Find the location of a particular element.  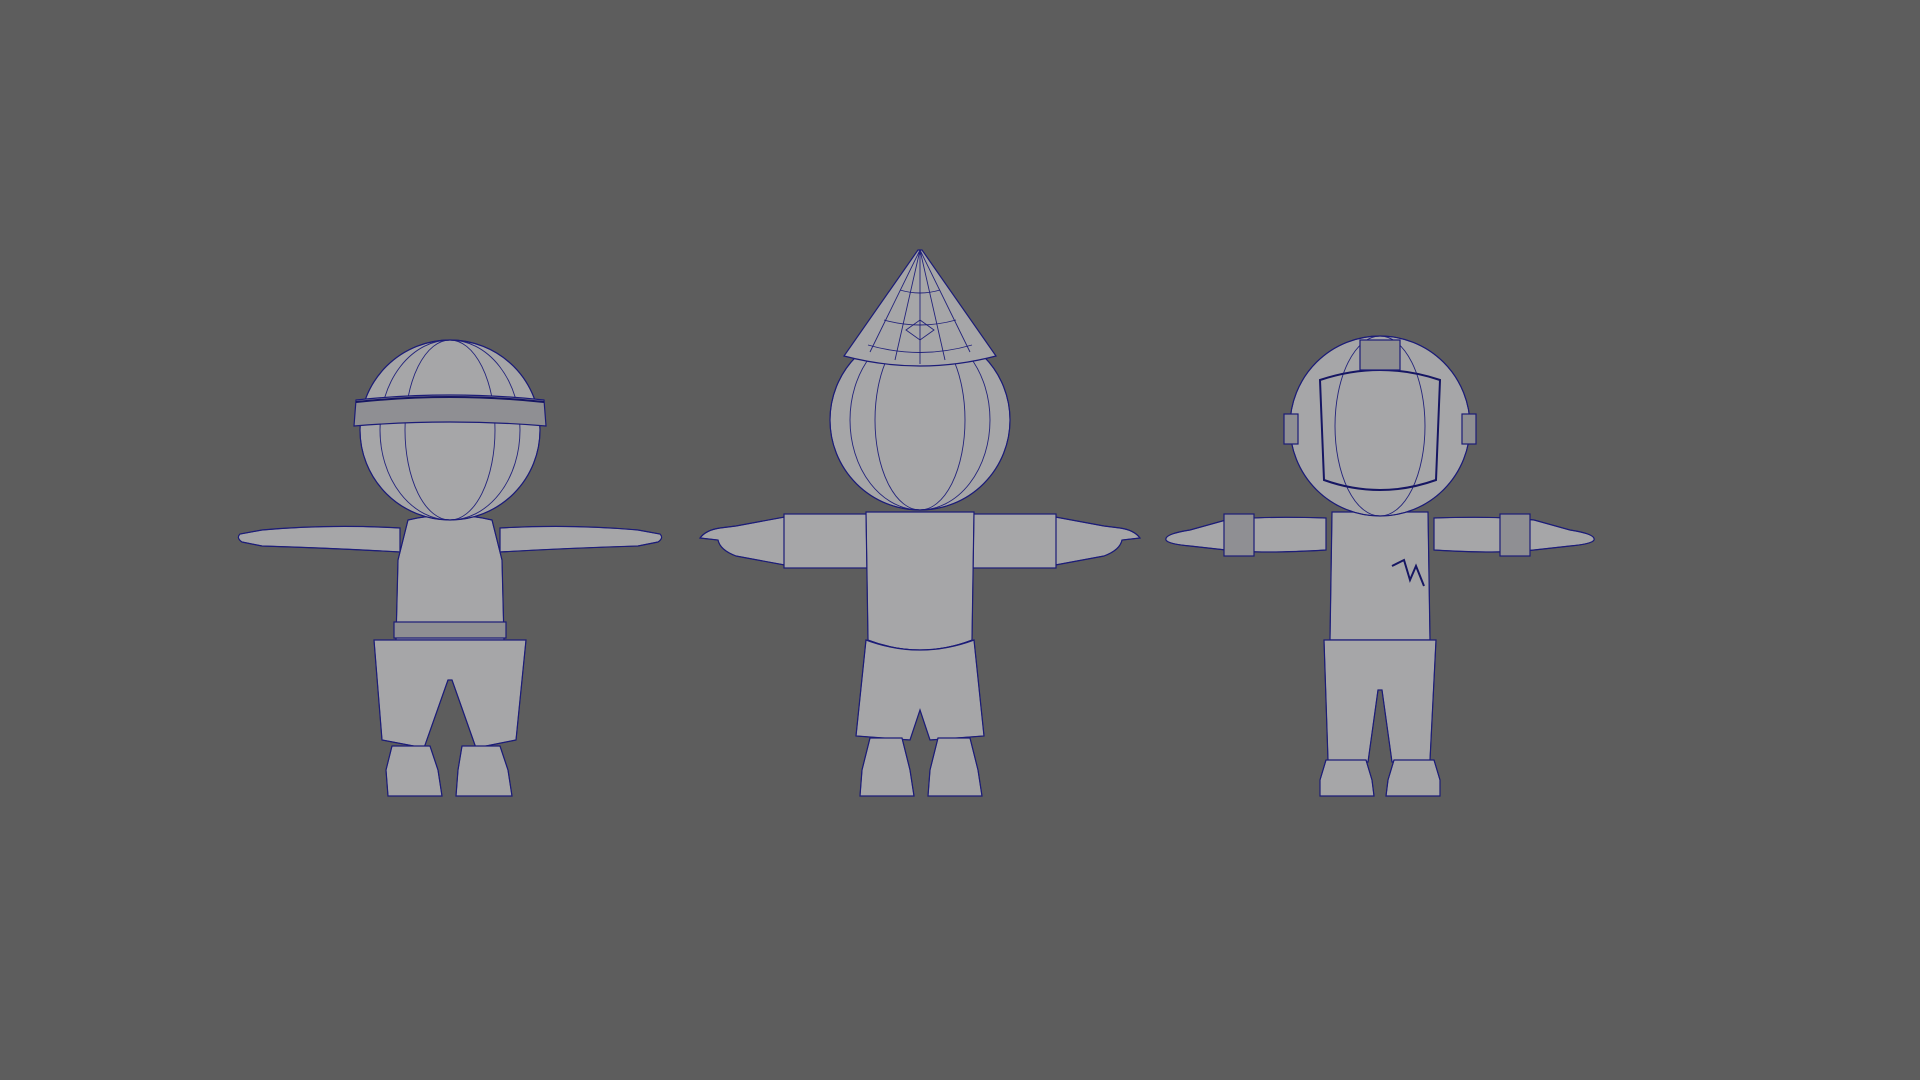

right-cuff-mesh is located at coordinates (1515, 535).